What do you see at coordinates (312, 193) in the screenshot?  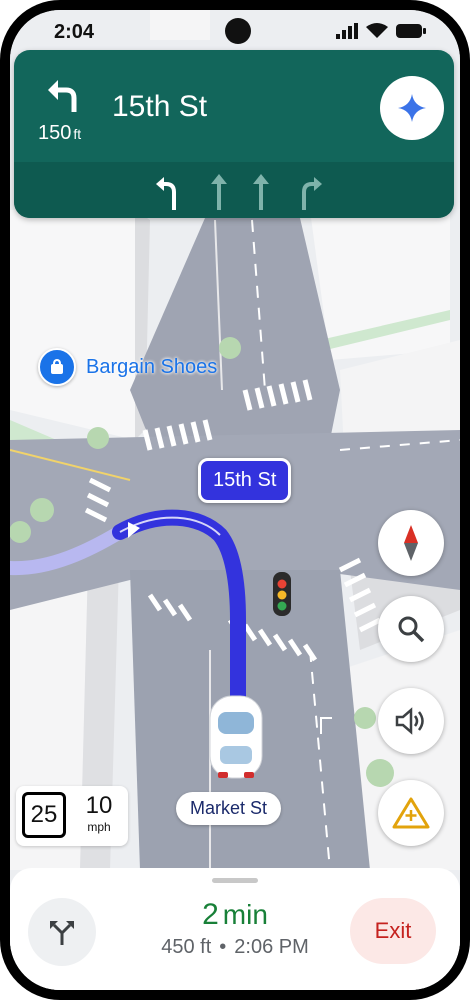 I see `lane-turn-right-icon` at bounding box center [312, 193].